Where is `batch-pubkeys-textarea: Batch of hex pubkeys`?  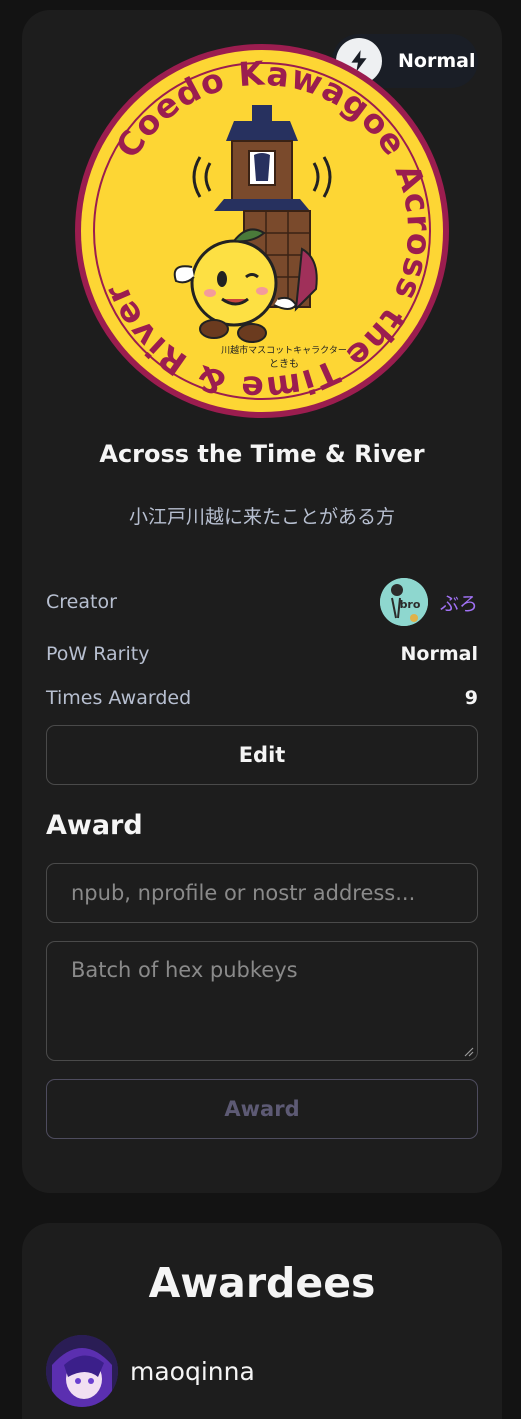 batch-pubkeys-textarea: Batch of hex pubkeys is located at coordinates (262, 1001).